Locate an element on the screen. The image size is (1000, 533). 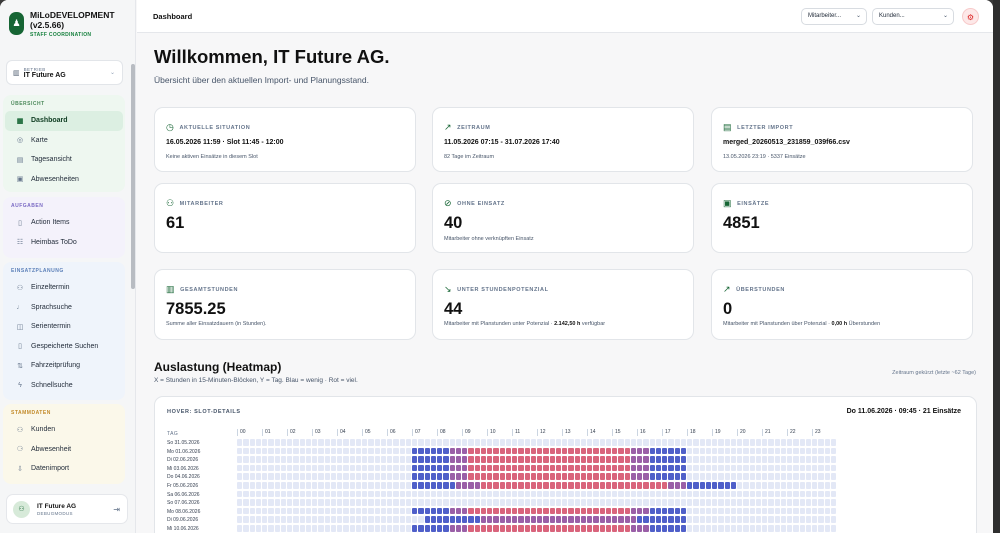
betrieb-select: ▥ BETRIEB IT Future AG ⌄ is located at coordinates (64, 72).